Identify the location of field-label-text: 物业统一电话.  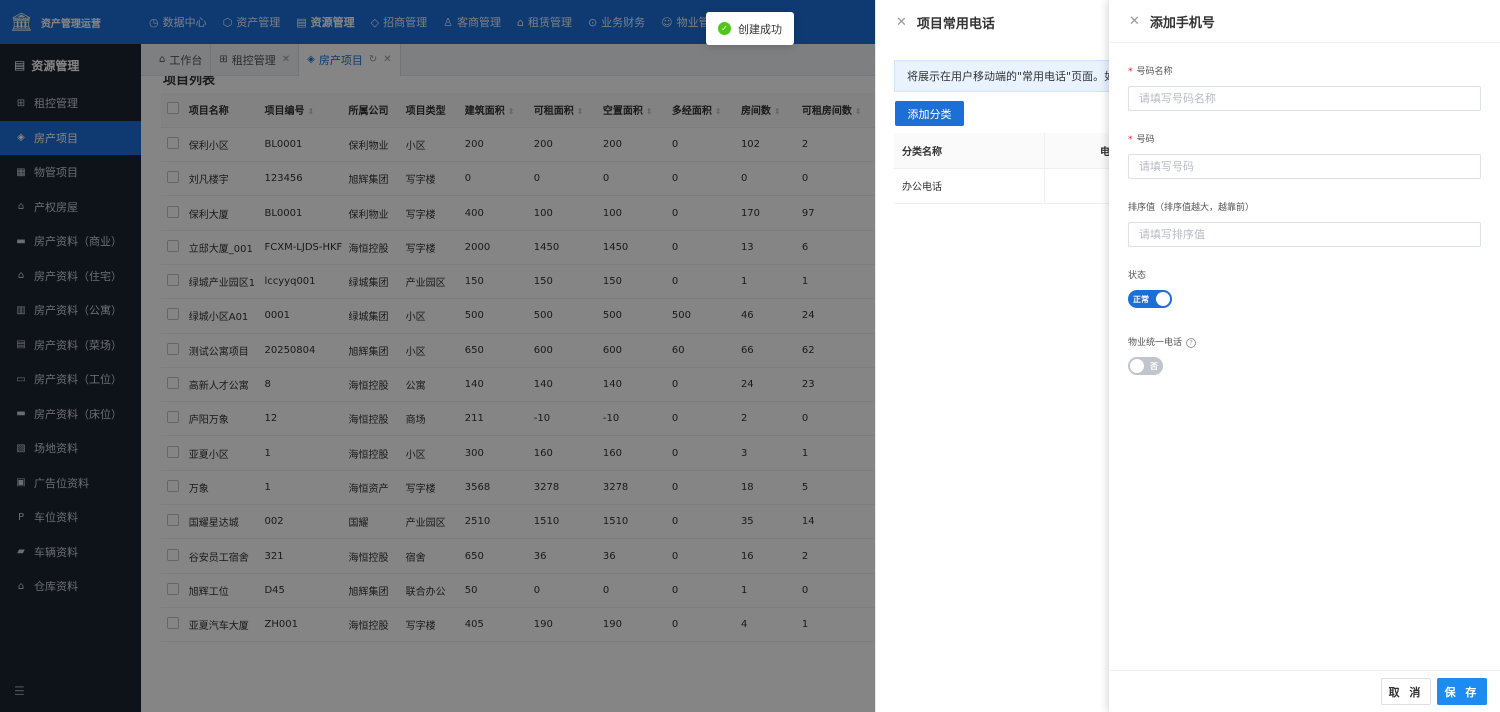
(1155, 343).